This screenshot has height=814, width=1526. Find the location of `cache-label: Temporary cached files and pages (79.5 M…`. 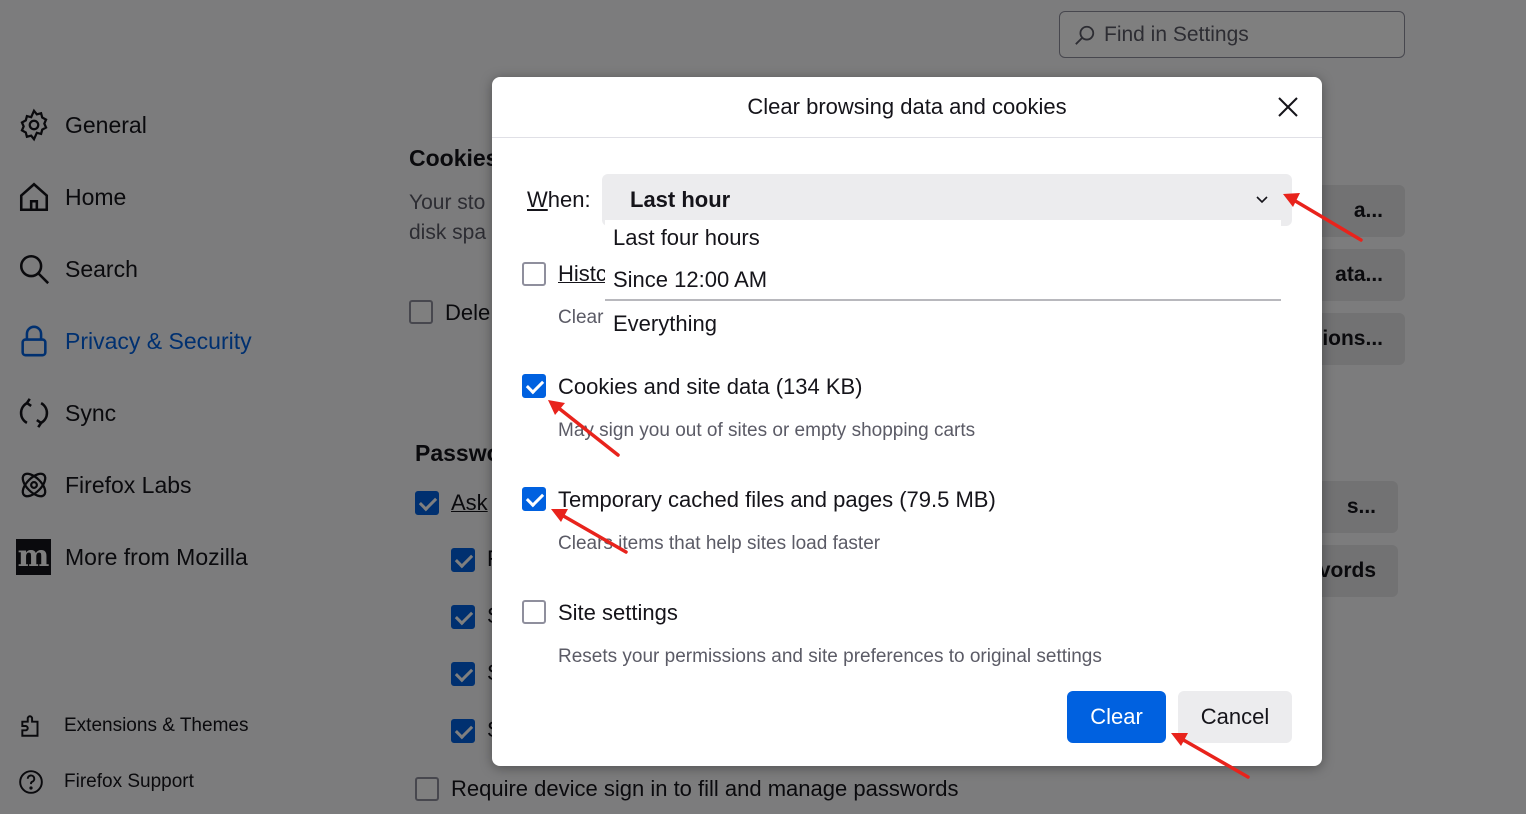

cache-label: Temporary cached files and pages (79.5 M… is located at coordinates (777, 499).